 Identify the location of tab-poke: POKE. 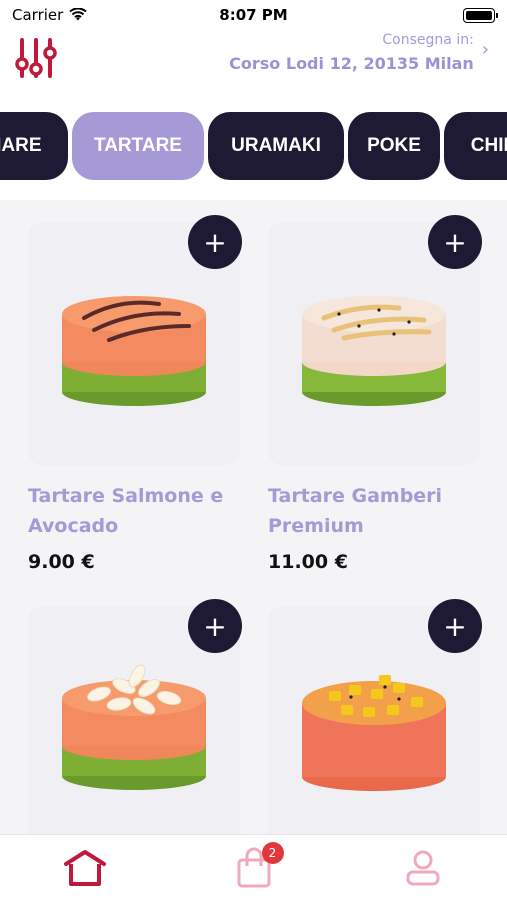
(394, 146).